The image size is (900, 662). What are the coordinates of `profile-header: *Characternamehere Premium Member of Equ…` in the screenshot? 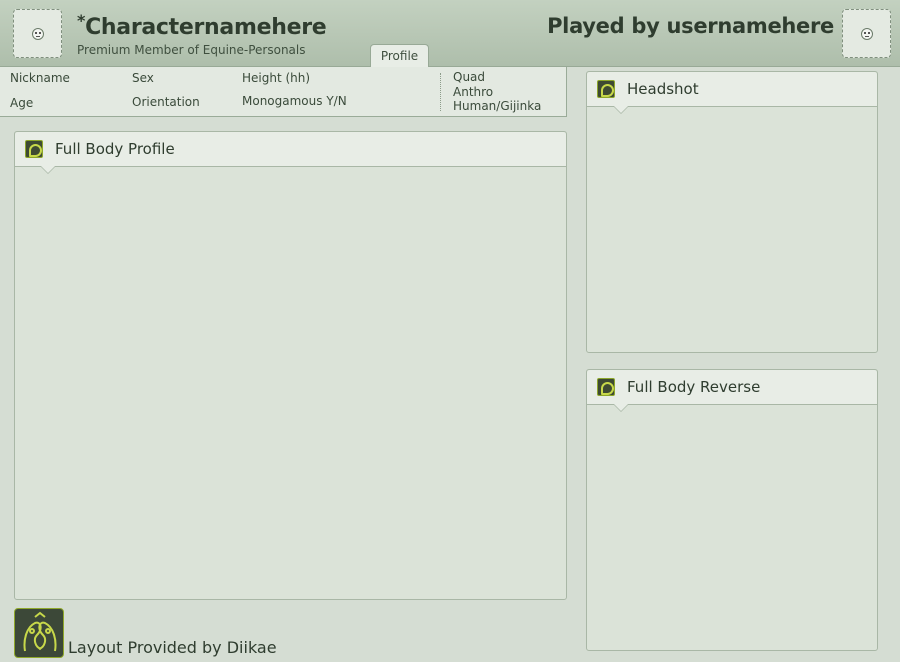 It's located at (450, 34).